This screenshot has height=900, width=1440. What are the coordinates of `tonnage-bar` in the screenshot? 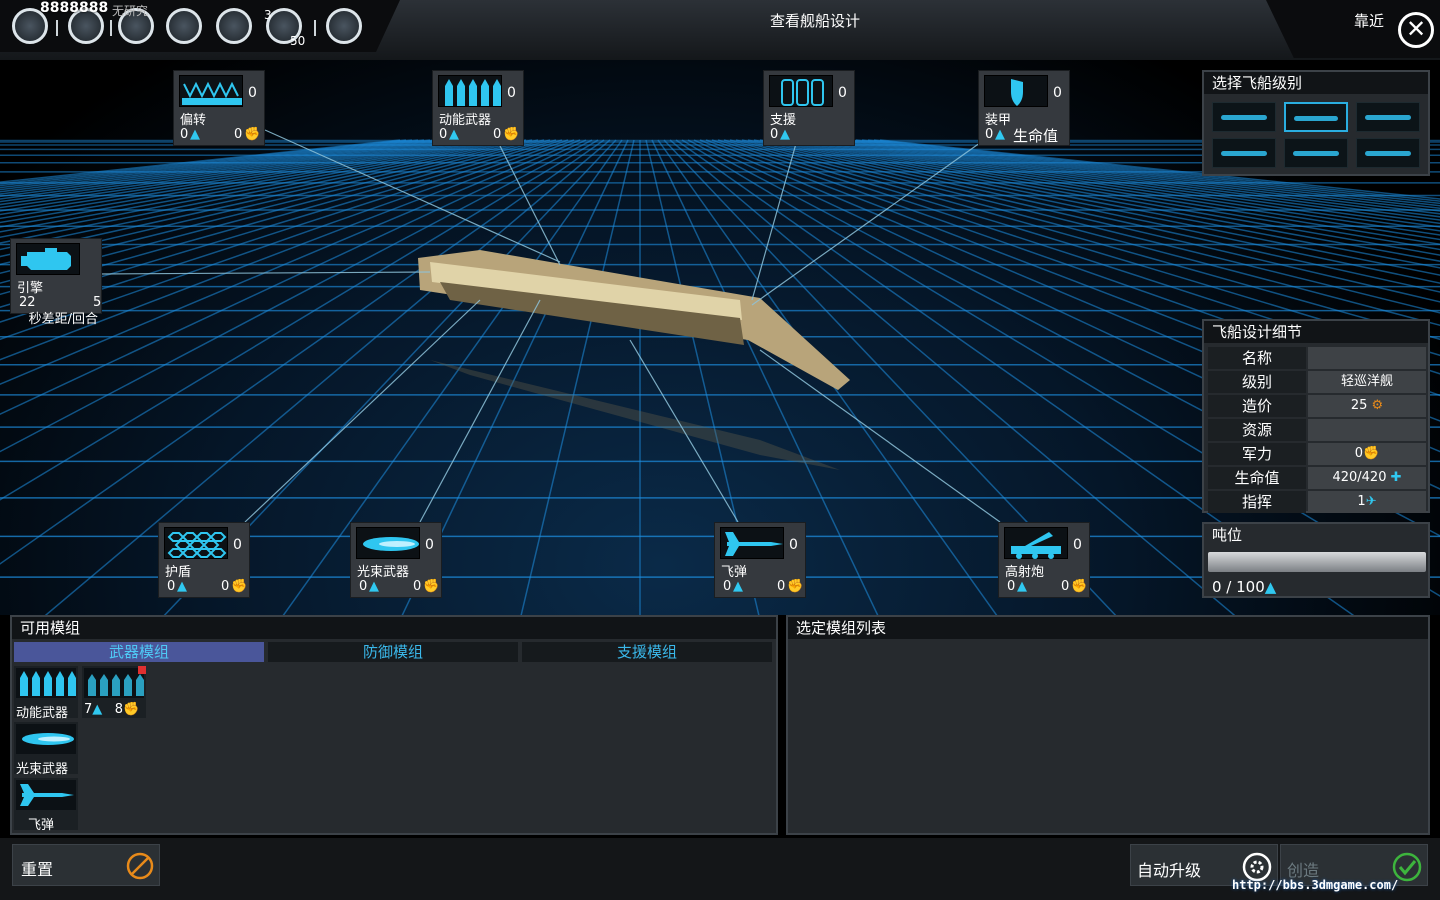 It's located at (1317, 562).